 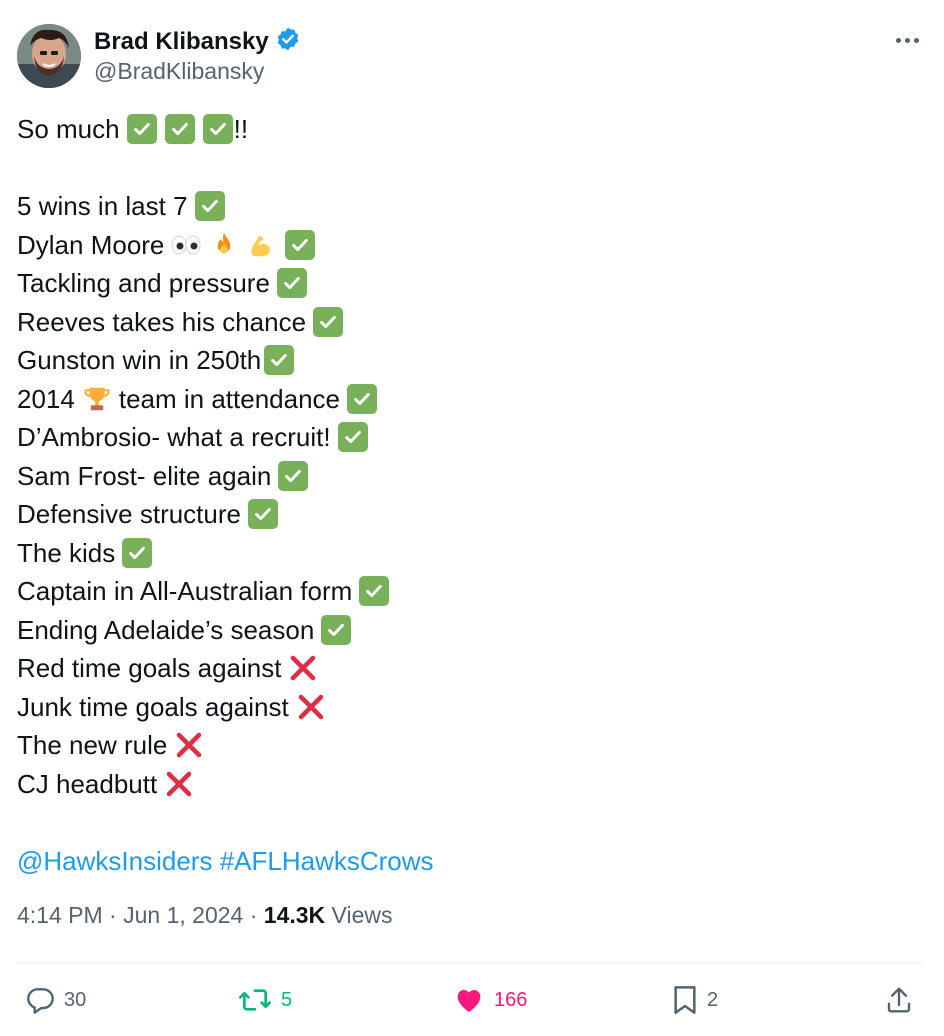 I want to click on trophy-emoji-icon, so click(x=97, y=399).